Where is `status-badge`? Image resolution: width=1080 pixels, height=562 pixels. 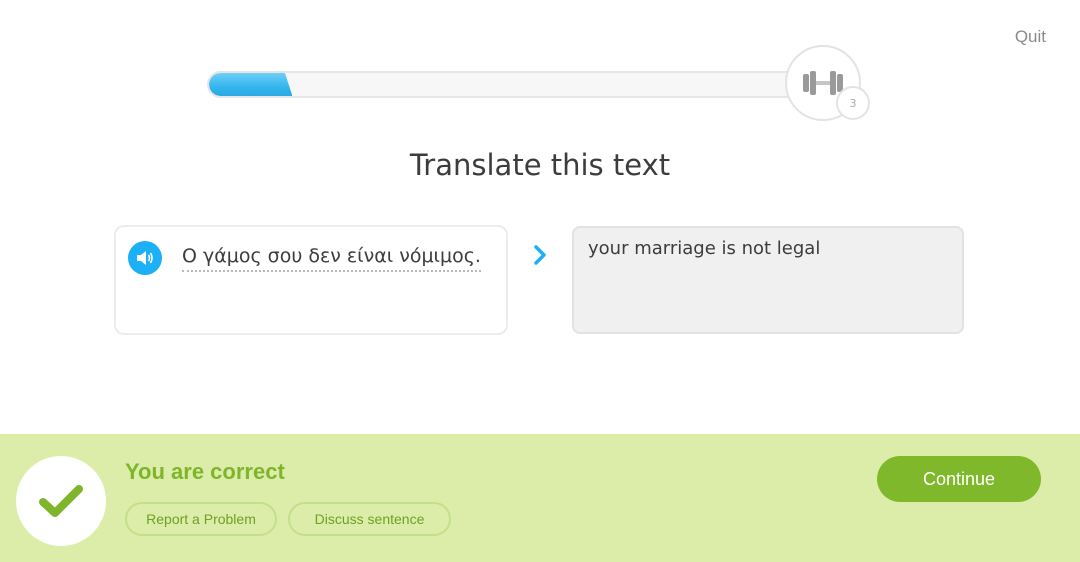 status-badge is located at coordinates (61, 501).